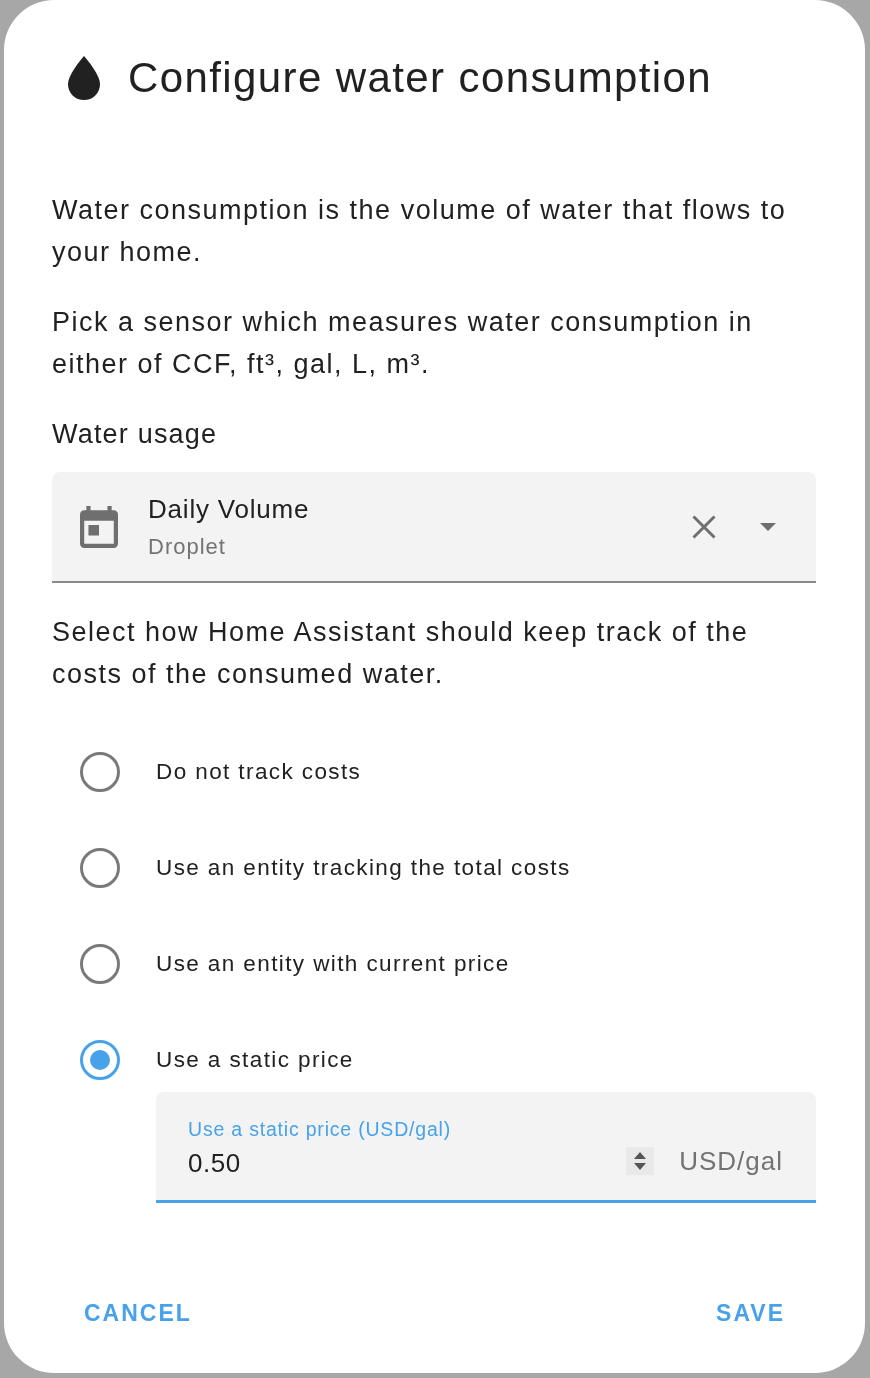 This screenshot has height=1378, width=870. What do you see at coordinates (99, 526) in the screenshot?
I see `calendar-icon` at bounding box center [99, 526].